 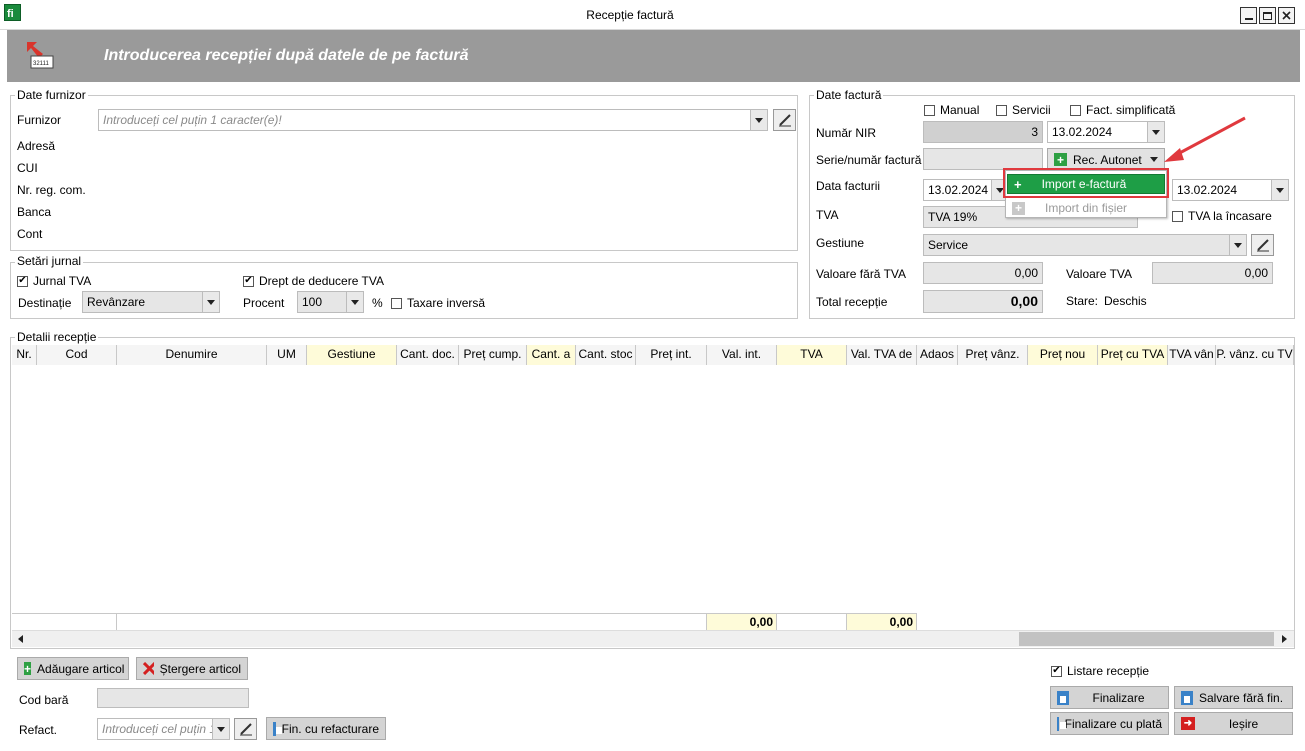 I want to click on banca-label: Banca, so click(x=34, y=212).